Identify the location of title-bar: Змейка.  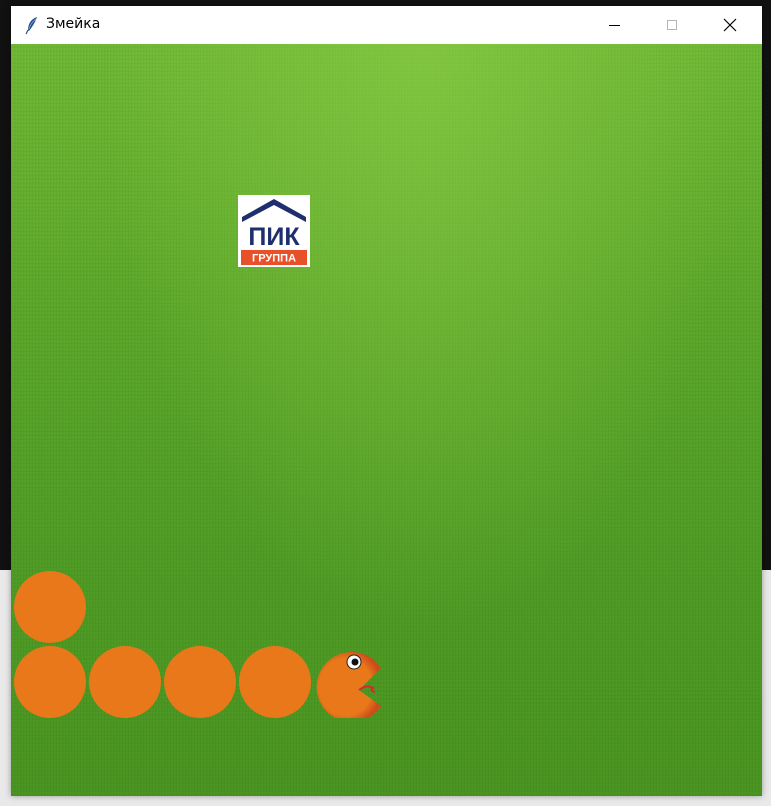
(386, 25).